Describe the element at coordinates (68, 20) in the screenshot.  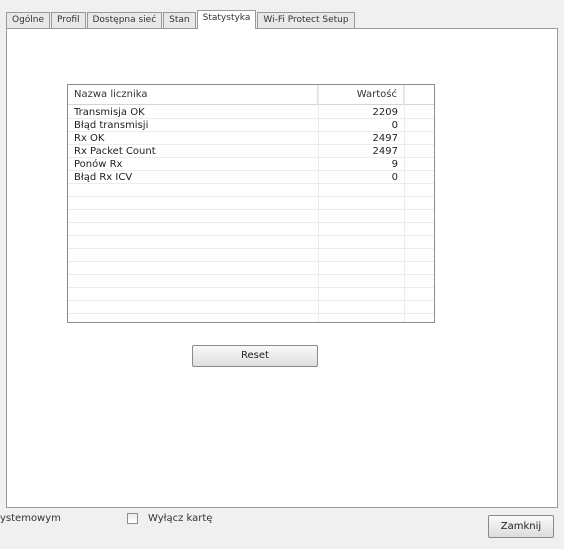
I see `tab-profile: Profil` at that location.